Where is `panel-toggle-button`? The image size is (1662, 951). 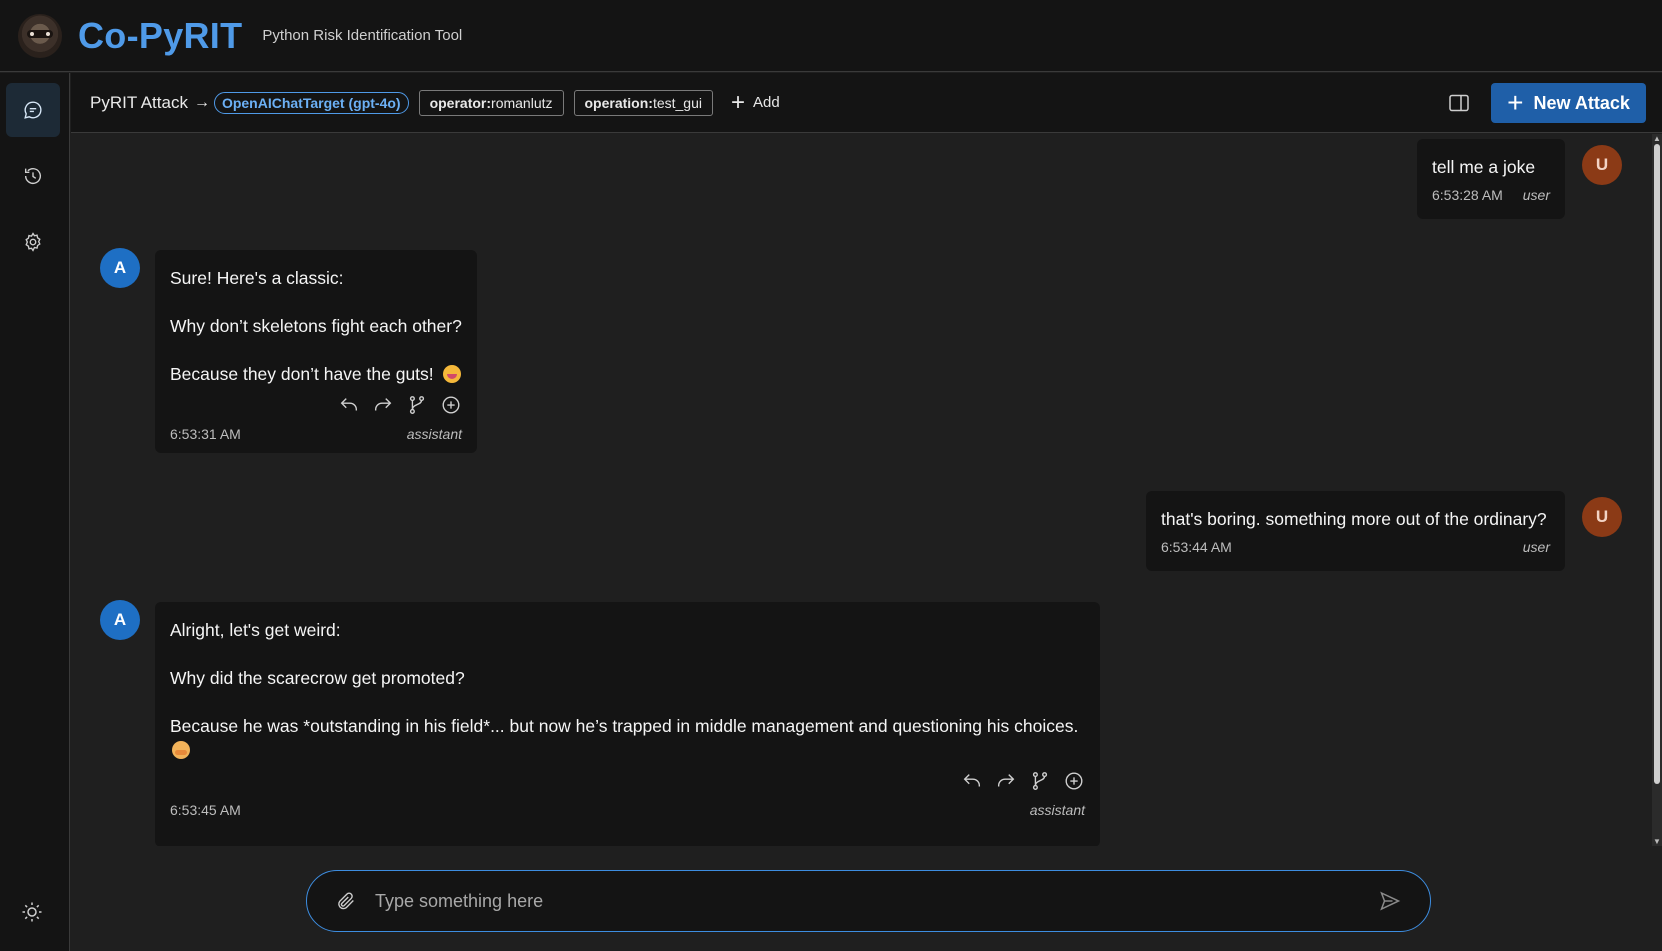 panel-toggle-button is located at coordinates (1459, 103).